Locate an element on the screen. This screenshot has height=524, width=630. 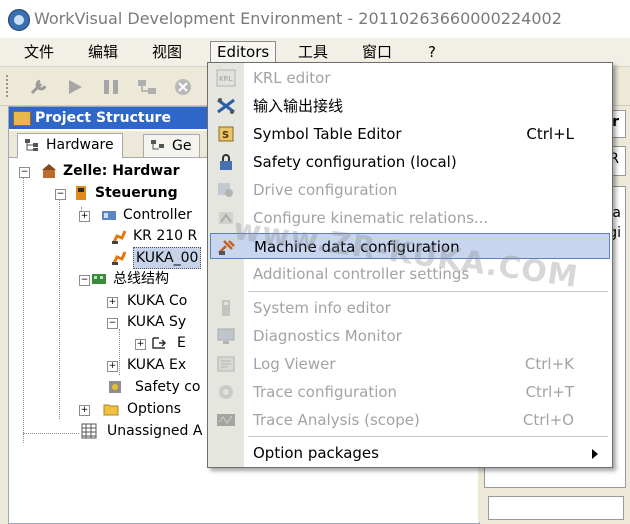
app-icon is located at coordinates (19, 20).